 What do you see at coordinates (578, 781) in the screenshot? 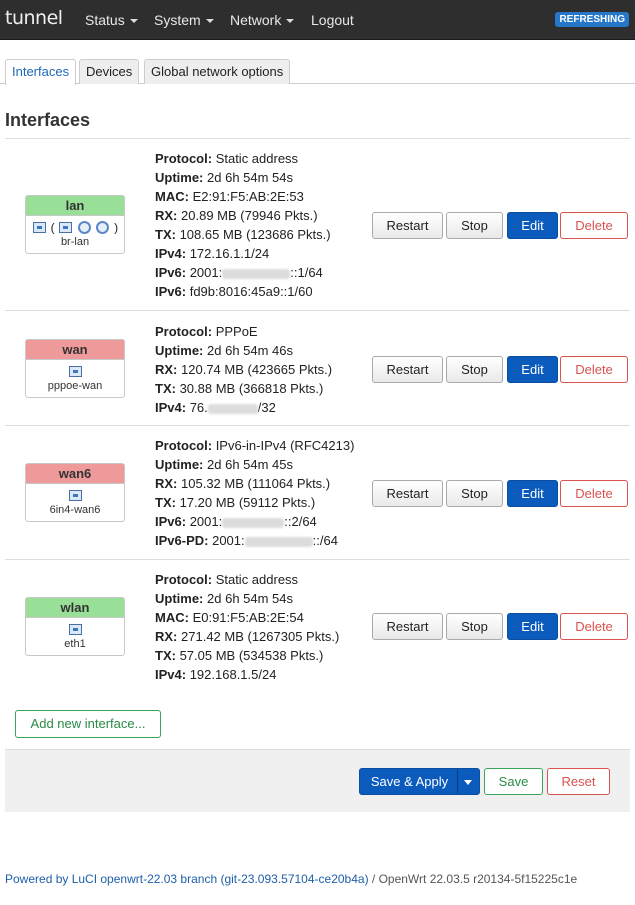
I see `reset-button: Reset` at bounding box center [578, 781].